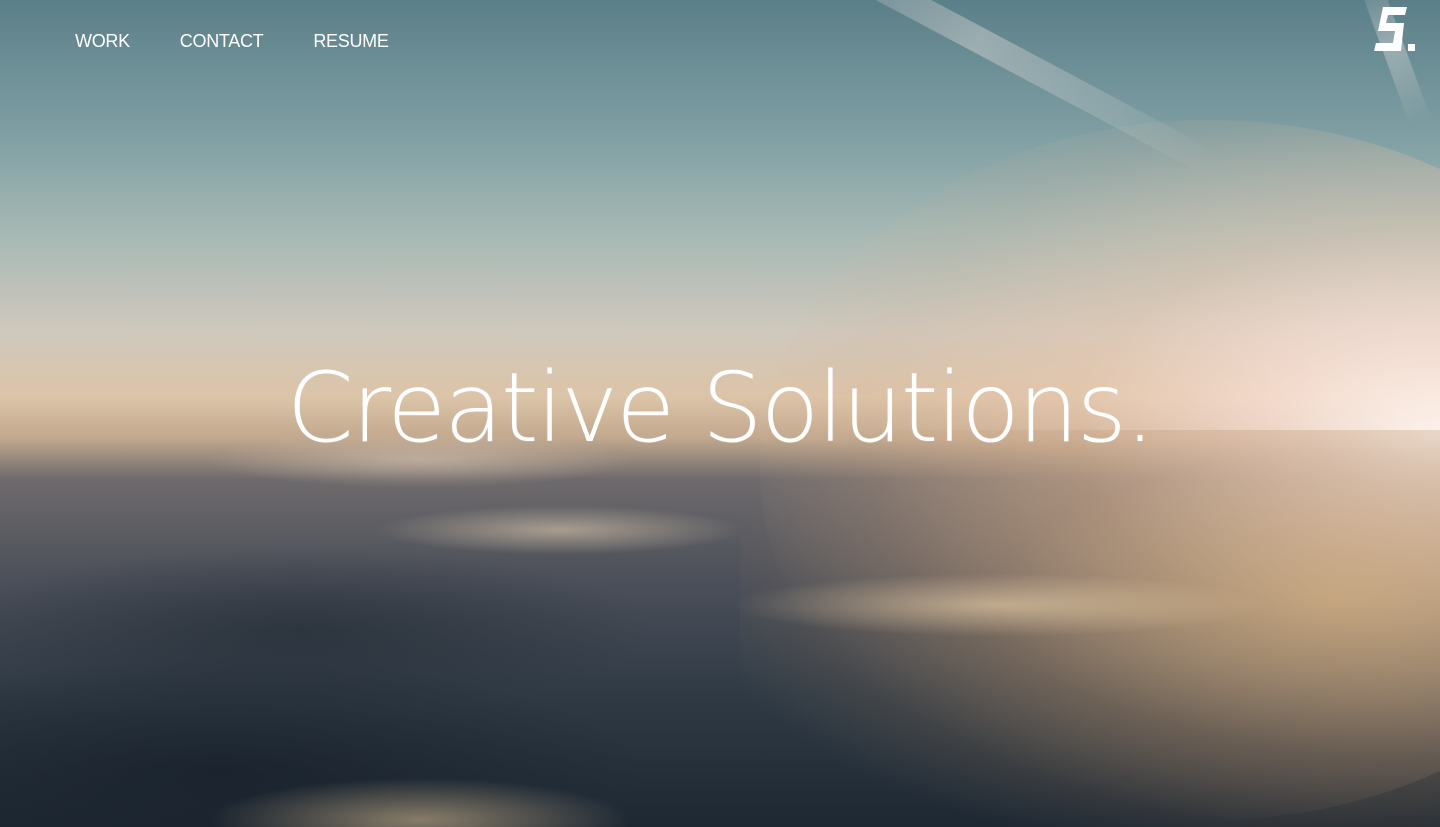 The height and width of the screenshot is (827, 1440). Describe the element at coordinates (351, 41) in the screenshot. I see `nav-link-resume: RESUME` at that location.